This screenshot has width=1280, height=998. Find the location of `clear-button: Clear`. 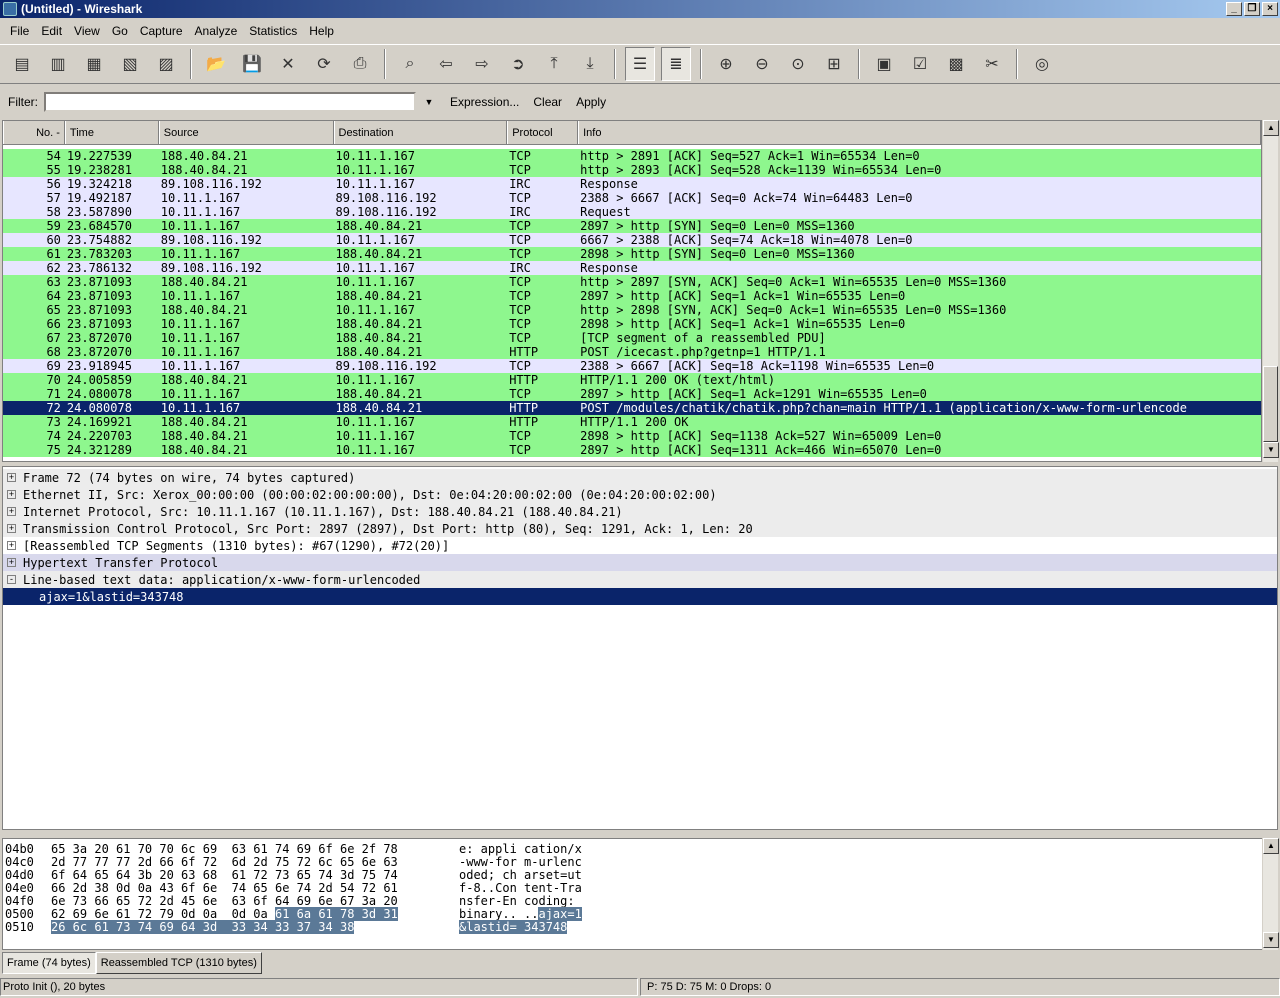

clear-button: Clear is located at coordinates (547, 102).